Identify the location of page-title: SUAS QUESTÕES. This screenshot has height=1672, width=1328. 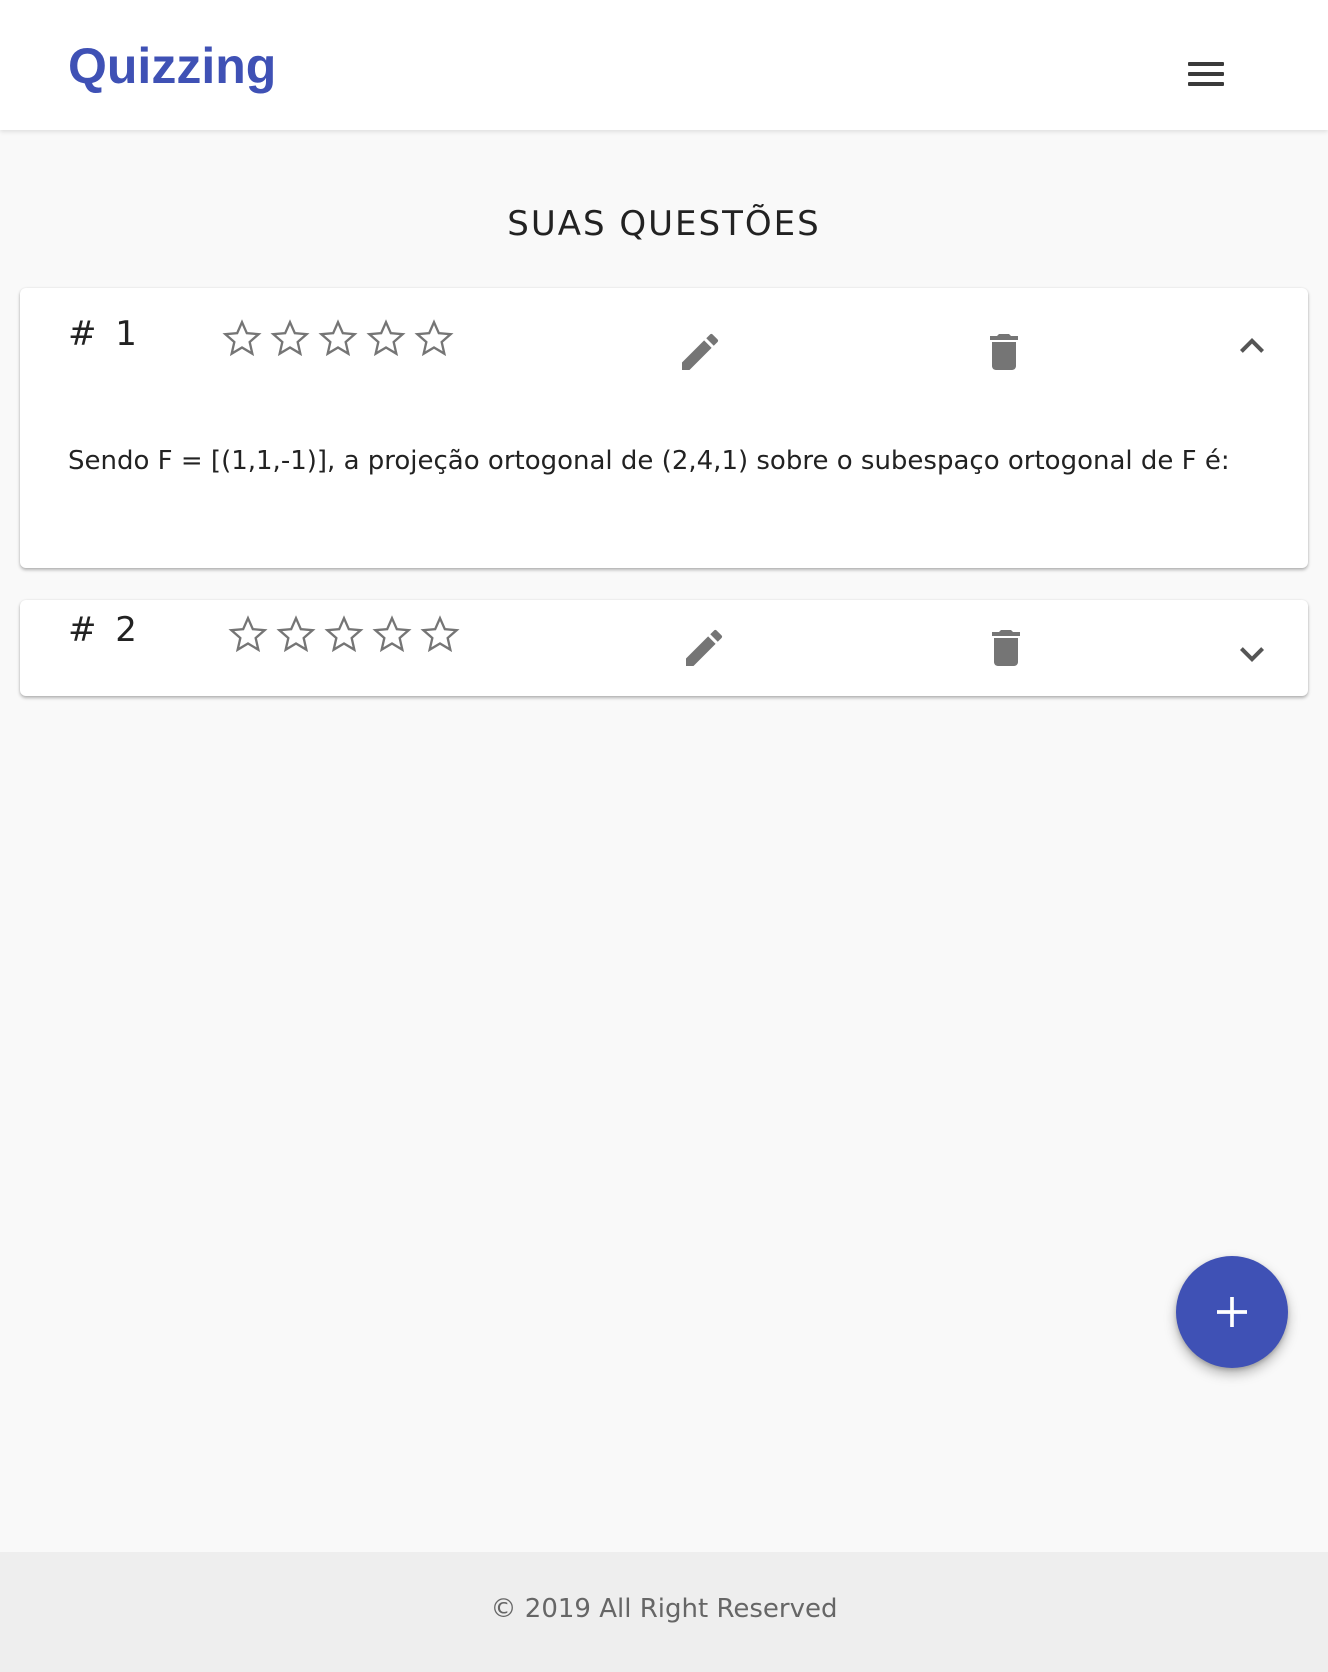
(664, 224).